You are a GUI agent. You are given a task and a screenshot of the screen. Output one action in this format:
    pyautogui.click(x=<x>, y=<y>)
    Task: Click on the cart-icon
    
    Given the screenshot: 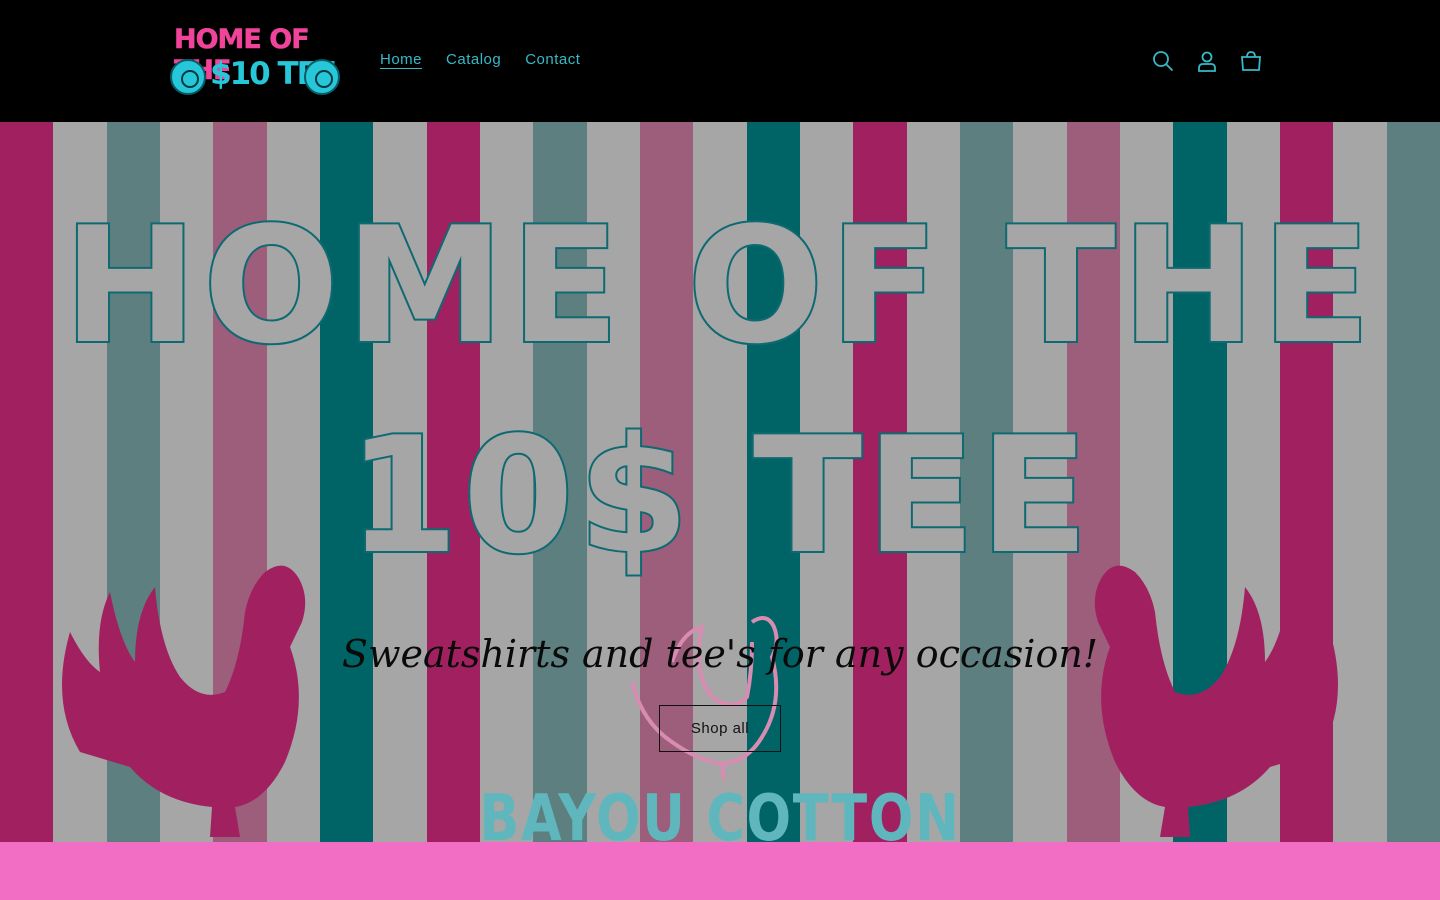 What is the action you would take?
    pyautogui.click(x=1251, y=61)
    